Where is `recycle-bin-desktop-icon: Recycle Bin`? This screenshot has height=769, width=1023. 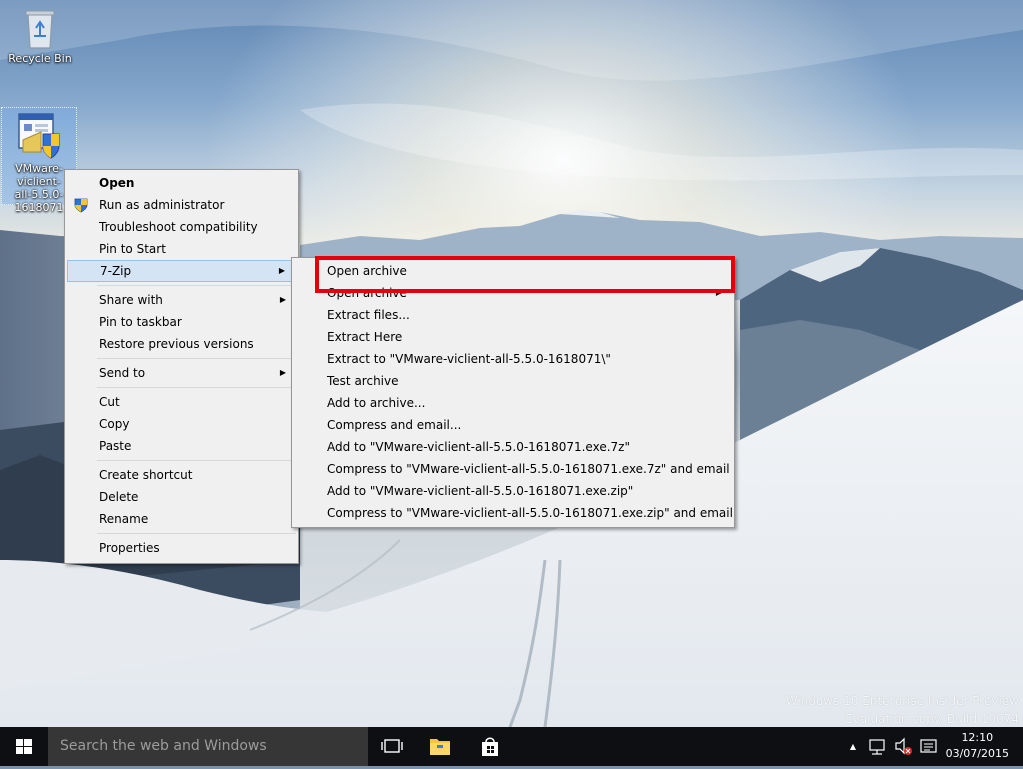 recycle-bin-desktop-icon: Recycle Bin is located at coordinates (40, 35).